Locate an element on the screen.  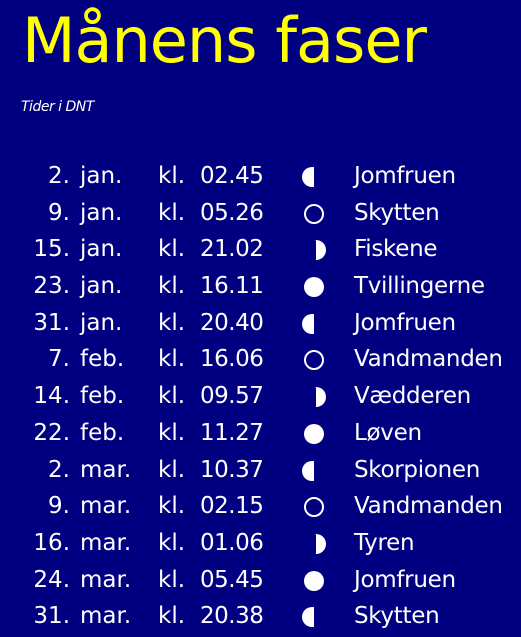
zodiac-sign: Løven is located at coordinates (388, 432).